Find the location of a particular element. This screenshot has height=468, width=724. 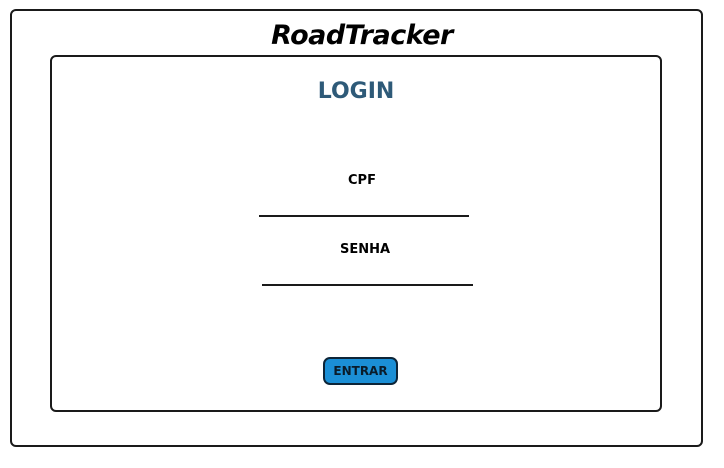

cpf-label: CPF is located at coordinates (362, 180).